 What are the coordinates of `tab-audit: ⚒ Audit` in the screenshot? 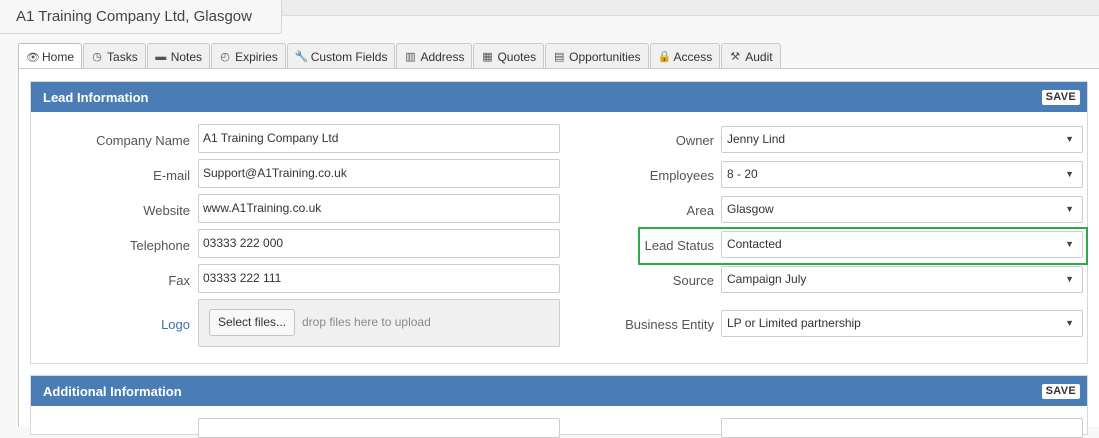 It's located at (751, 56).